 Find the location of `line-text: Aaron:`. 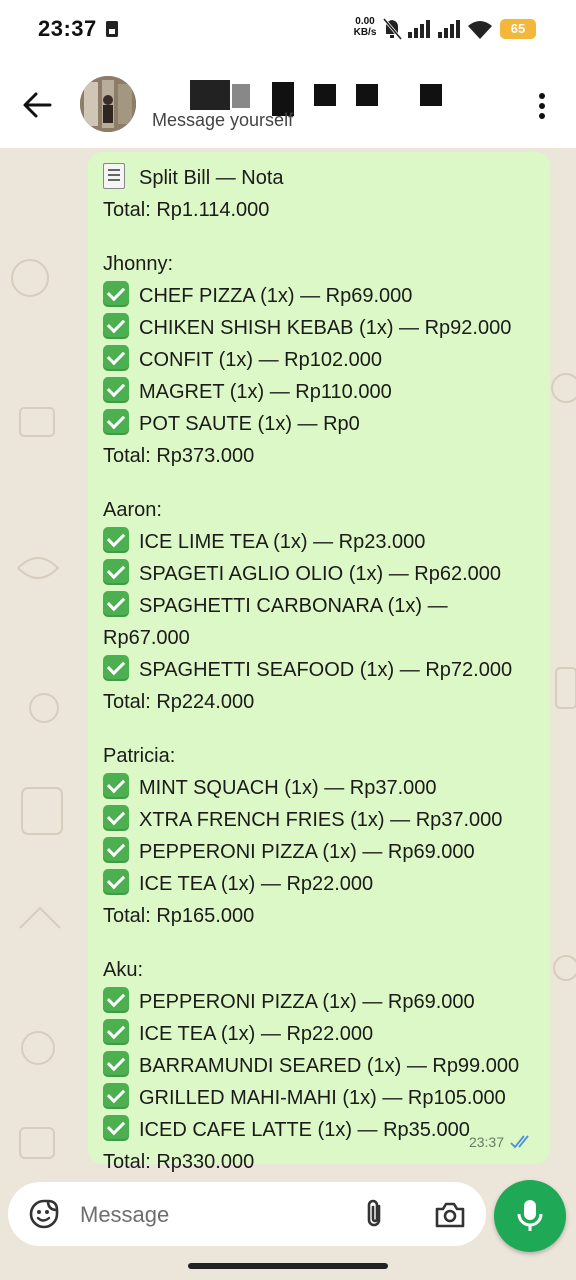

line-text: Aaron: is located at coordinates (132, 510).